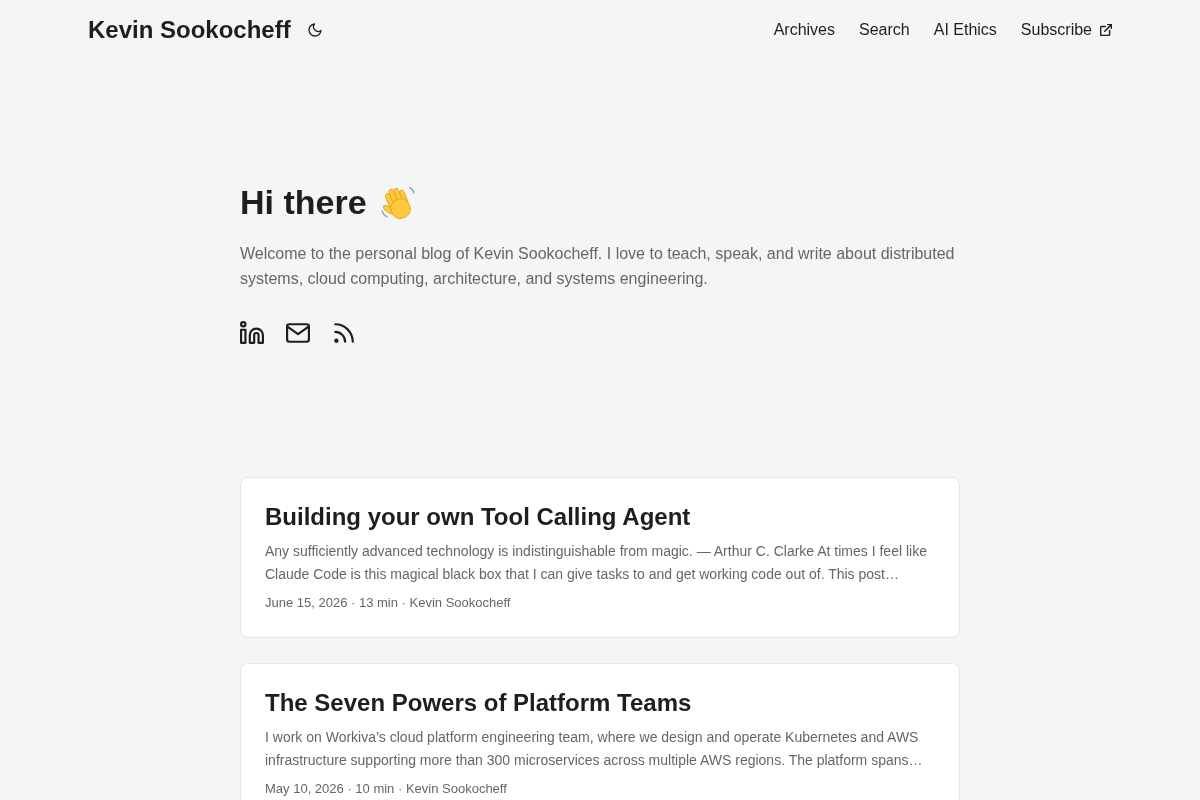 This screenshot has height=800, width=1200. Describe the element at coordinates (189, 30) in the screenshot. I see `site-title: Kevin Sookocheff` at that location.